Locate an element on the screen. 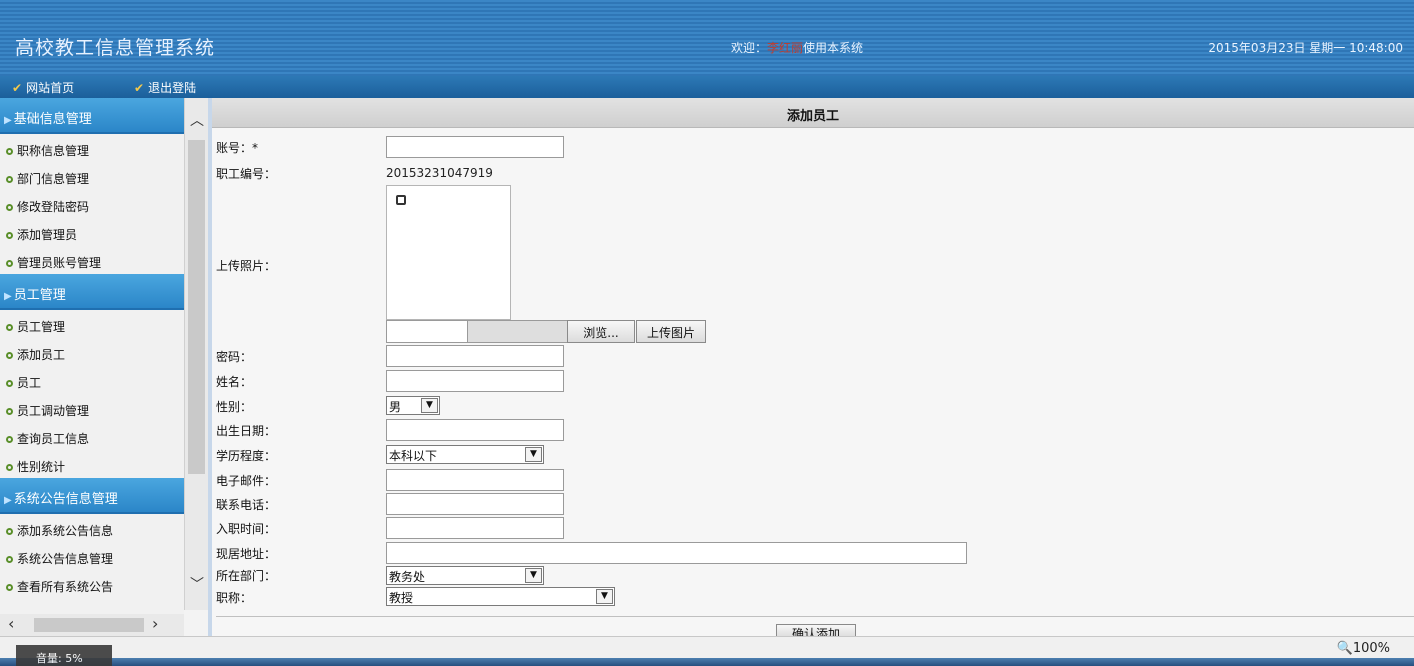  home-link-label: 网站首页 is located at coordinates (50, 88).